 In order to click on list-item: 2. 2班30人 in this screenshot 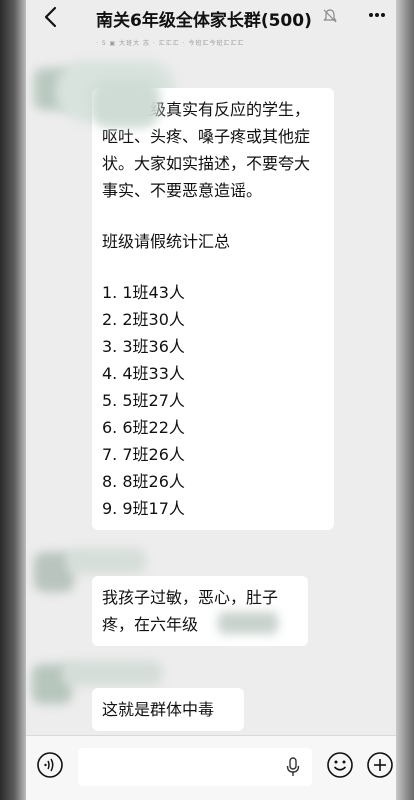, I will do `click(143, 319)`.